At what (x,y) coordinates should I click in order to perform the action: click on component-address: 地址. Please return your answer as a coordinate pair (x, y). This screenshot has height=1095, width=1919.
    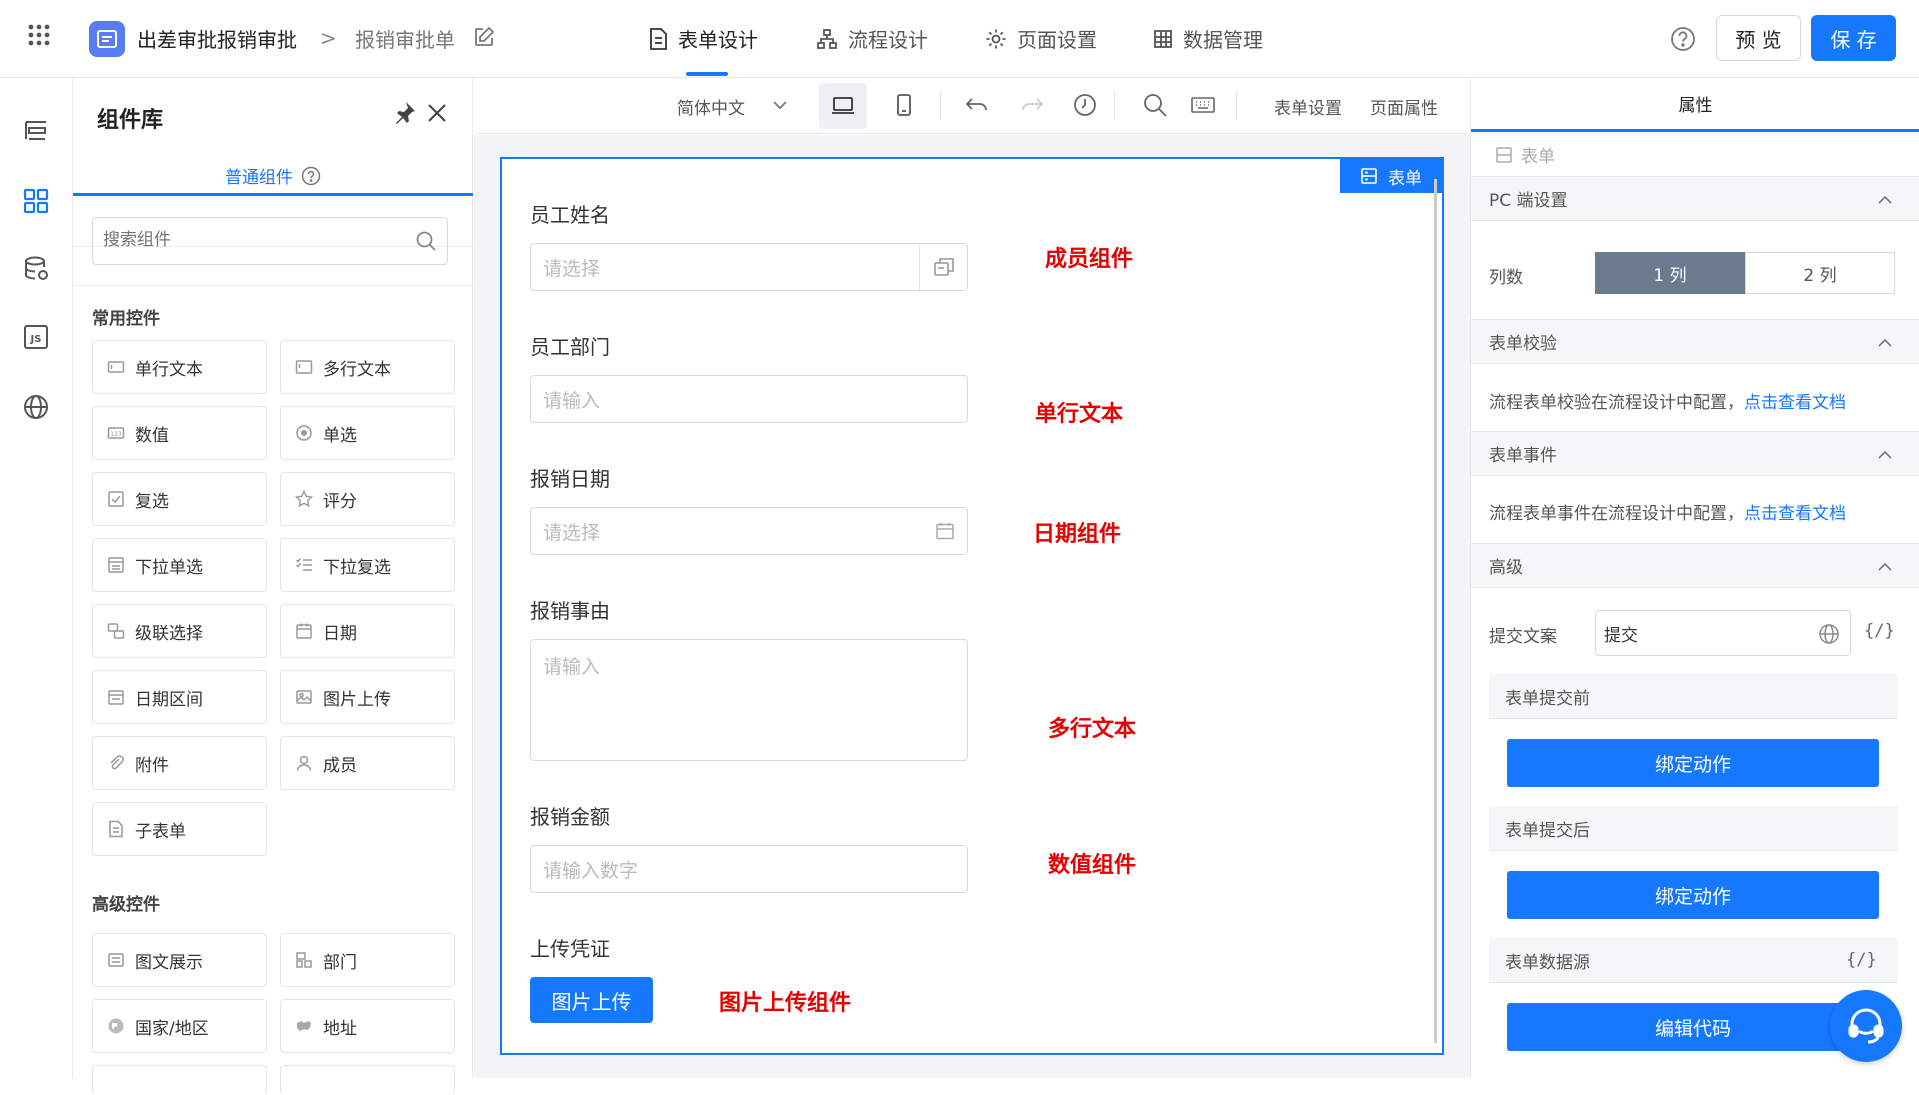
    Looking at the image, I should click on (367, 1026).